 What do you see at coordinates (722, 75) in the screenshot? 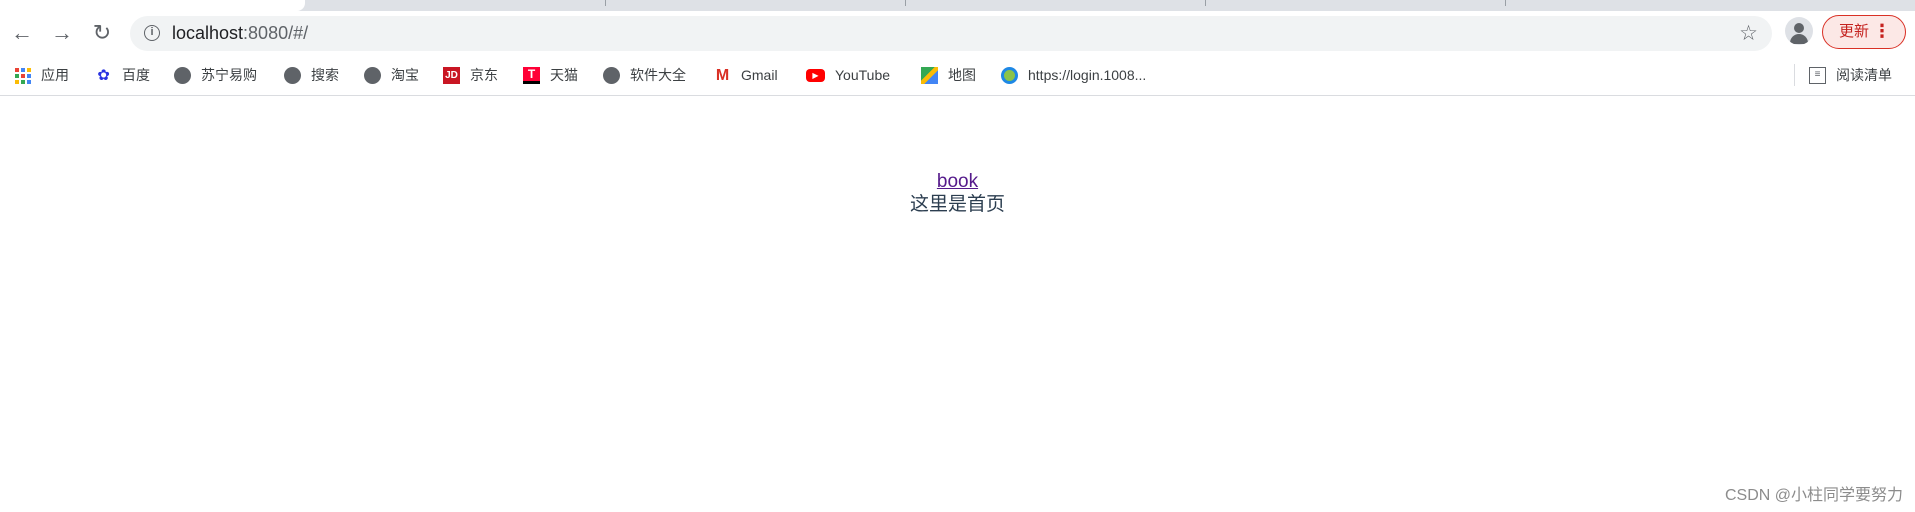
I see `gmail-icon: M` at bounding box center [722, 75].